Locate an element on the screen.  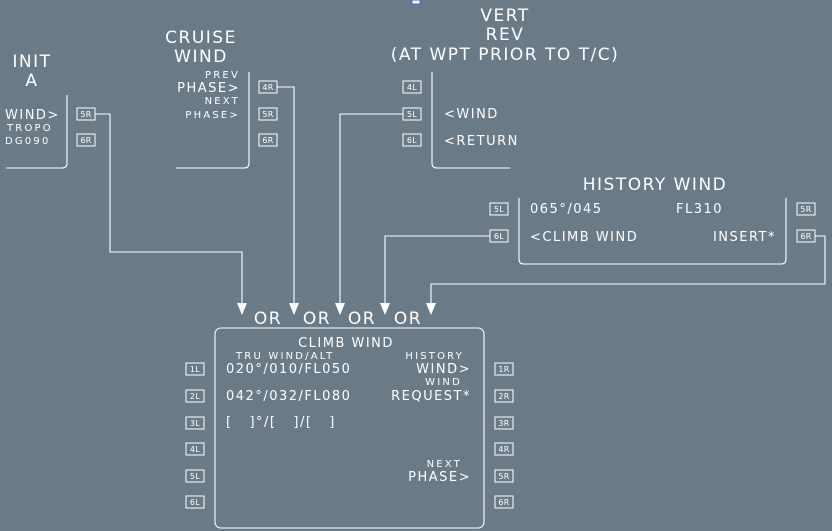
climb-wind-key-5r-label: 5R is located at coordinates (503, 476).